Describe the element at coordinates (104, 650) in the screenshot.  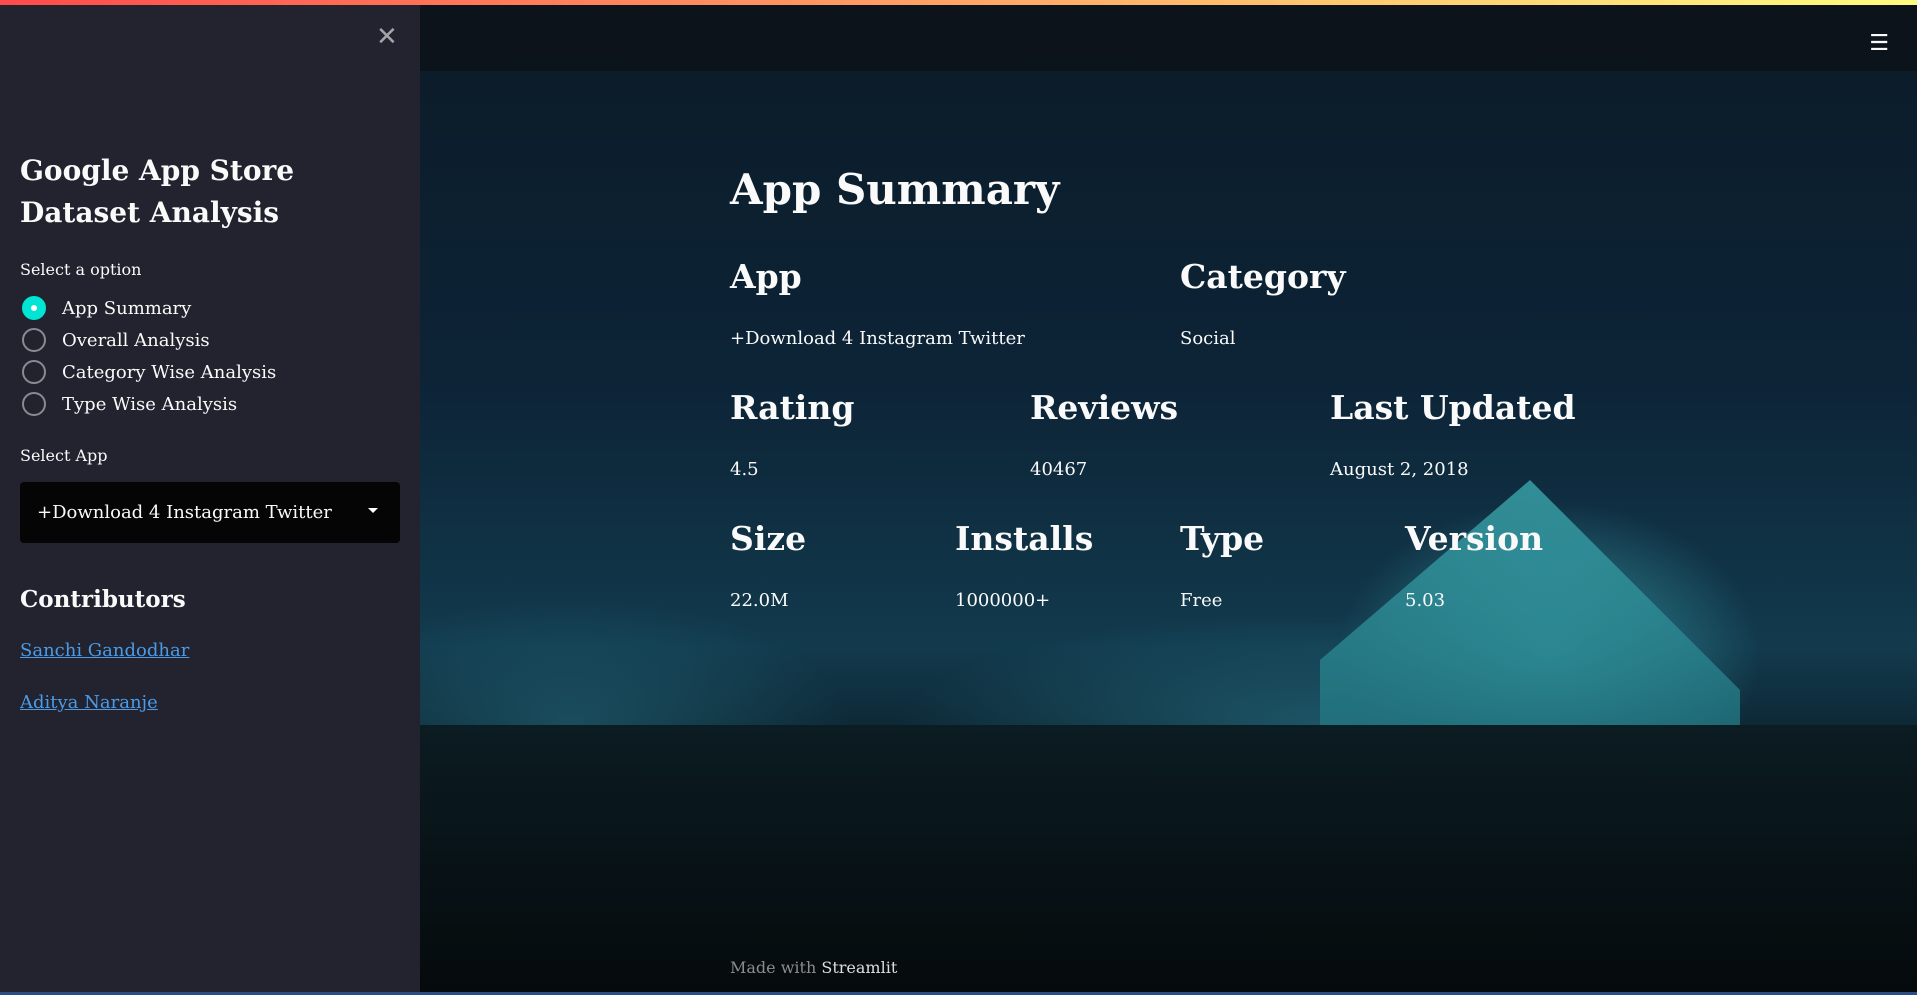
I see `contributor-link: Sanchi Gandodhar` at that location.